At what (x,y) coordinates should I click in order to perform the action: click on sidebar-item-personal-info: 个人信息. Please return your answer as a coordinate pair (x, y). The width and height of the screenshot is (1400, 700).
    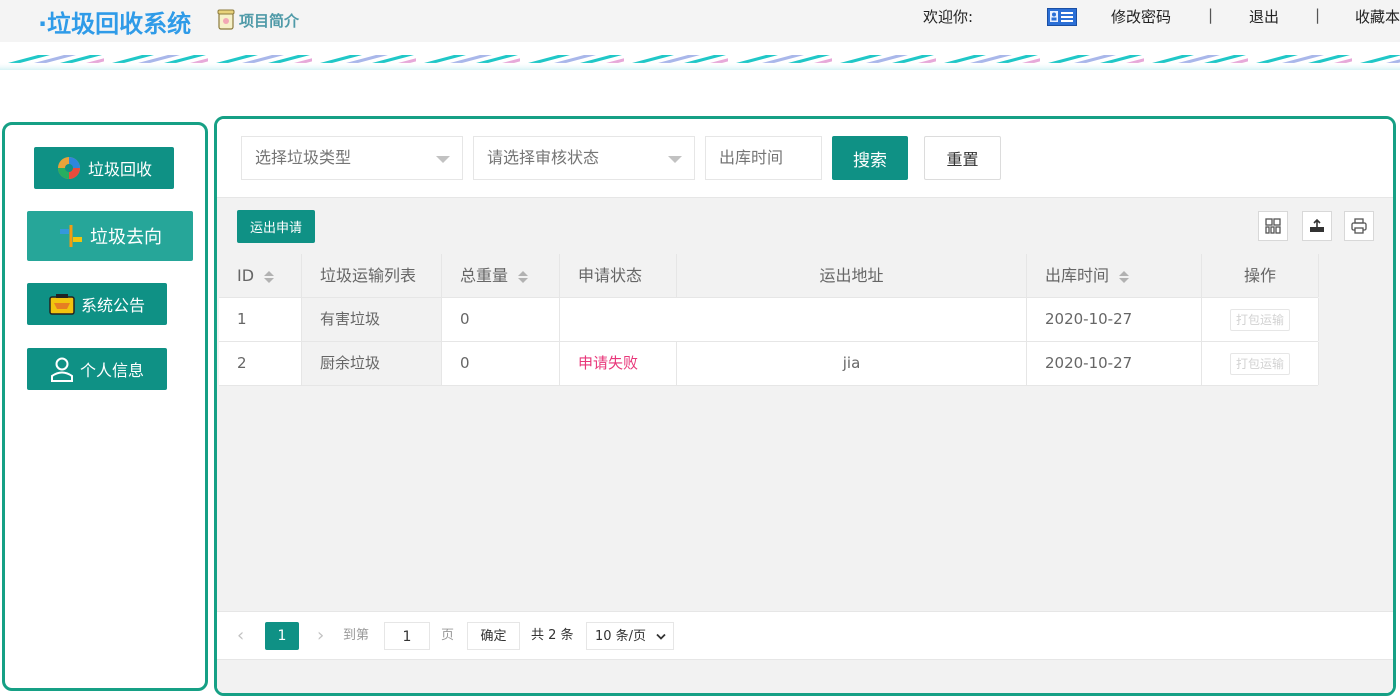
    Looking at the image, I should click on (97, 369).